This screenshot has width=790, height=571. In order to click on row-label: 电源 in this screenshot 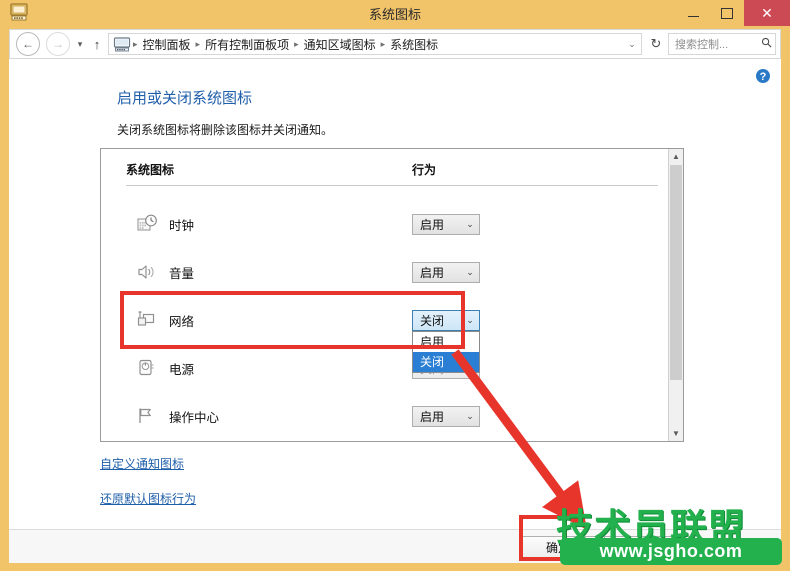, I will do `click(182, 370)`.